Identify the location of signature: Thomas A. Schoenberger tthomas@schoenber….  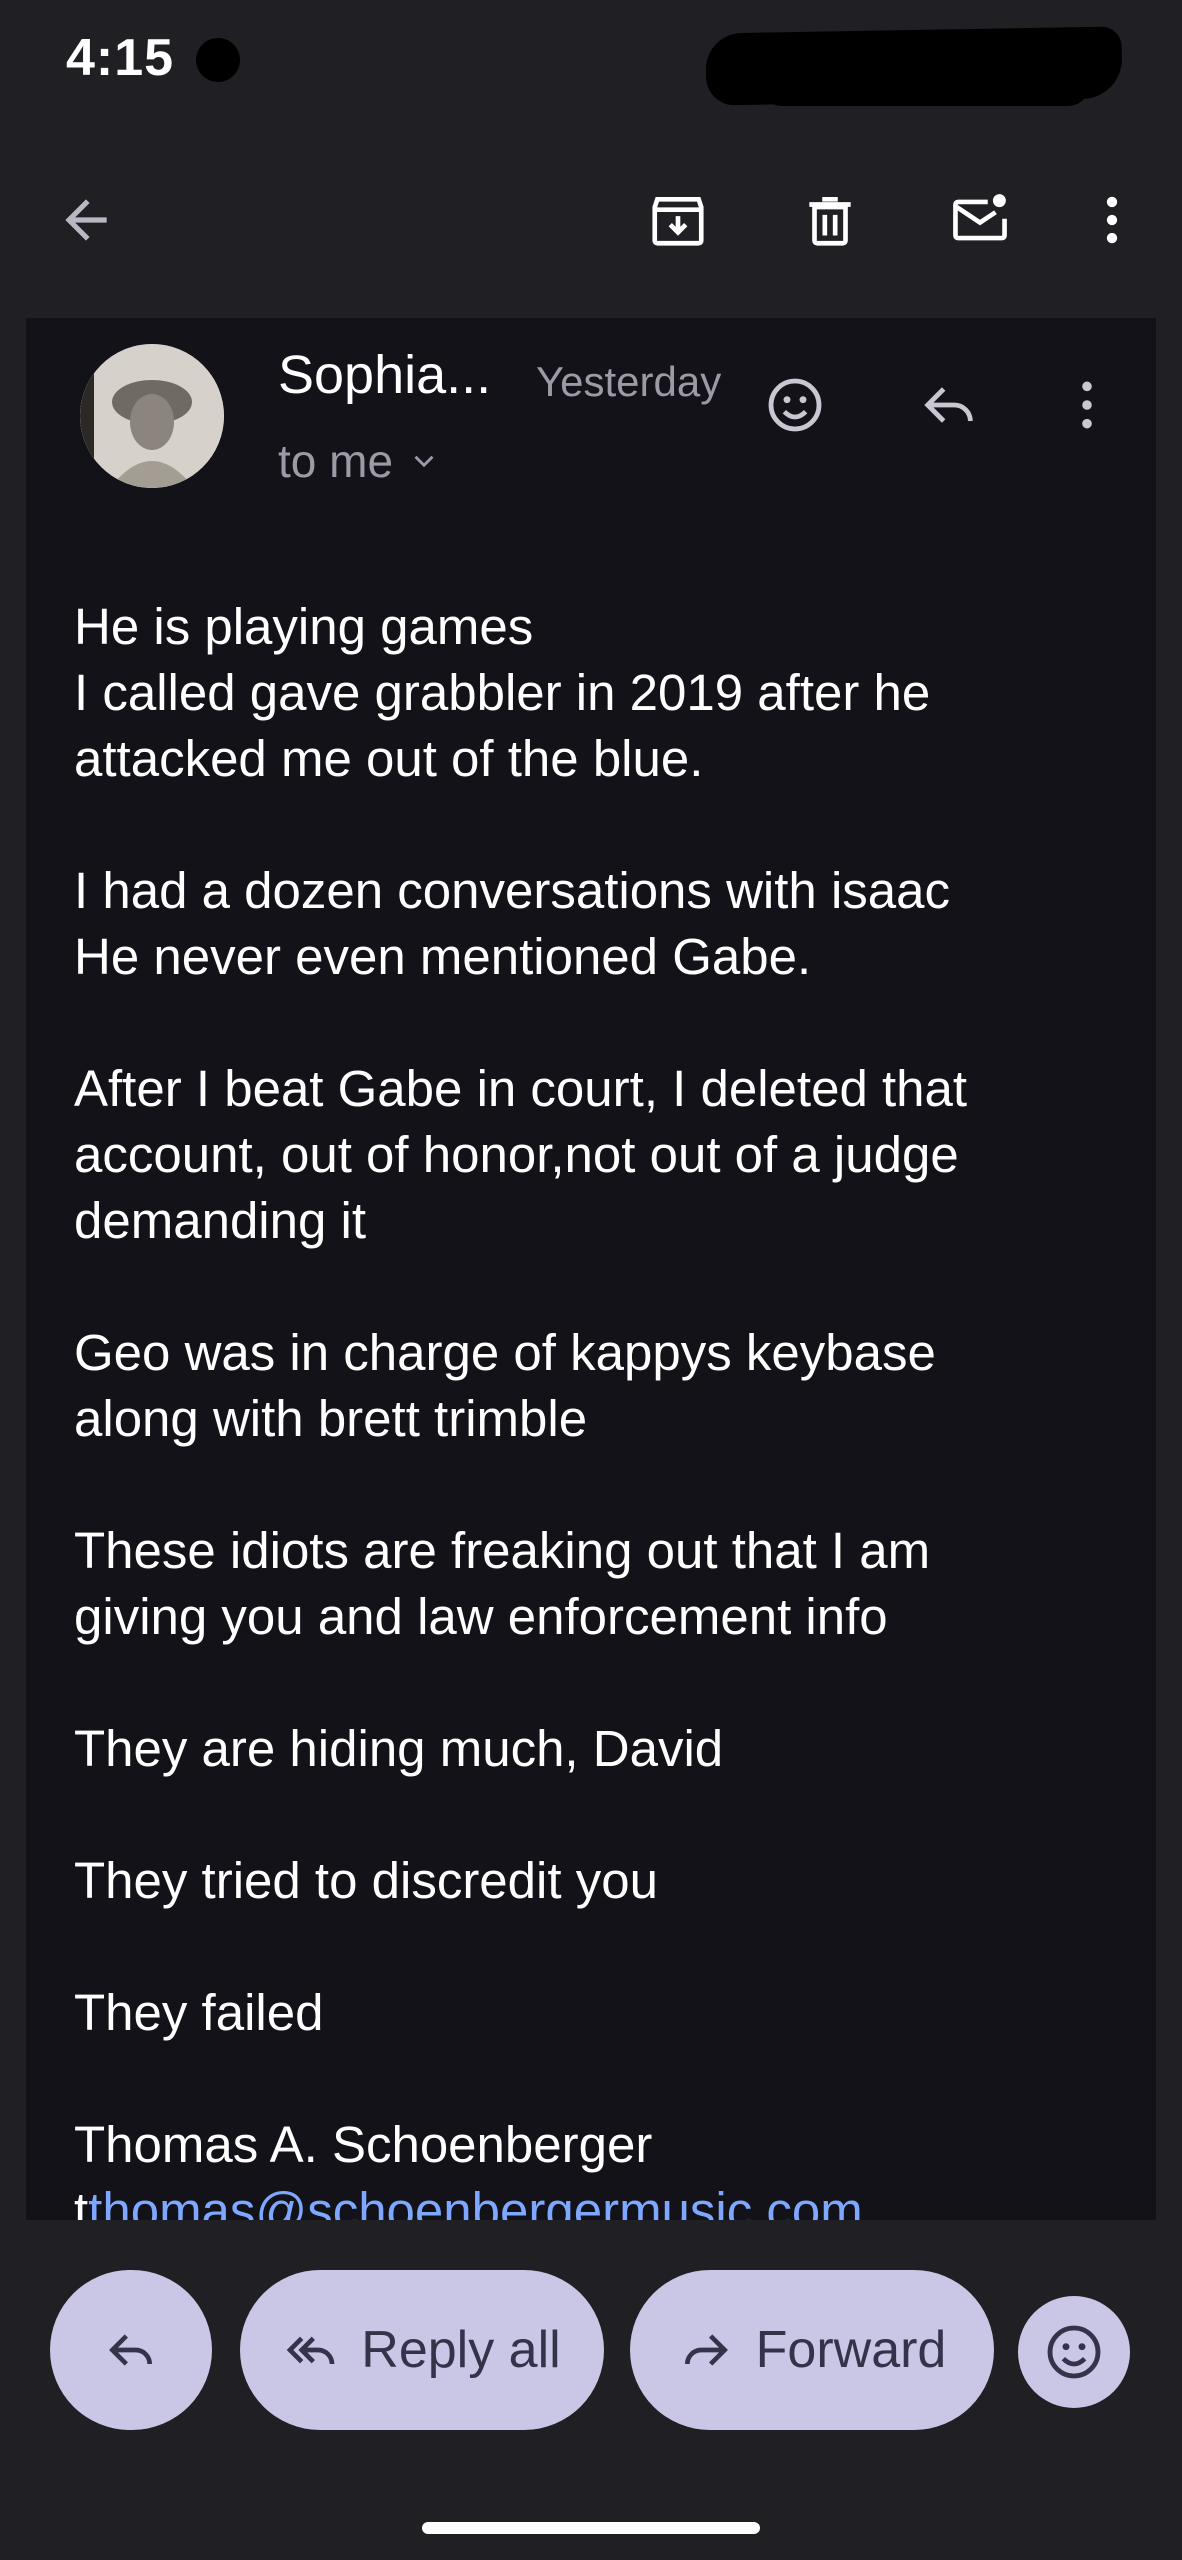
(594, 2166).